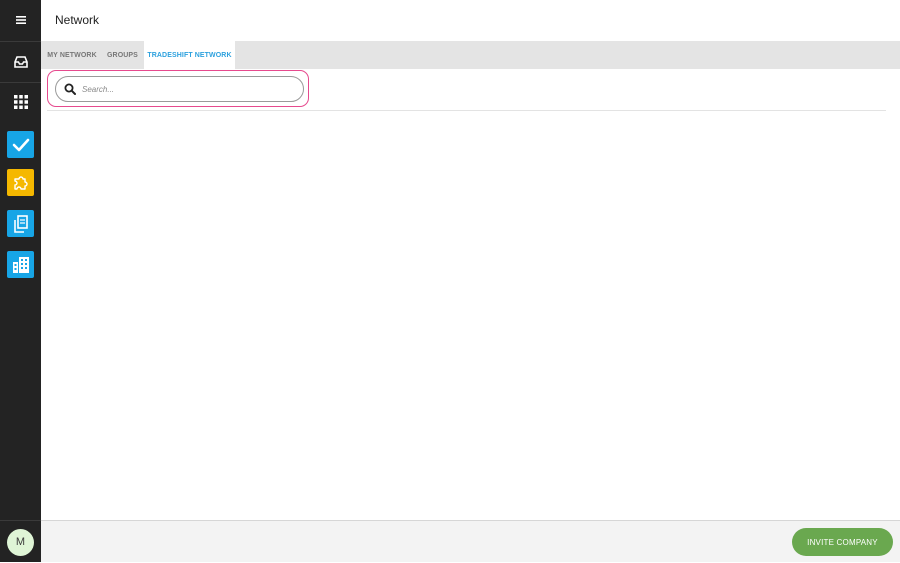  I want to click on user-menu: M, so click(20, 541).